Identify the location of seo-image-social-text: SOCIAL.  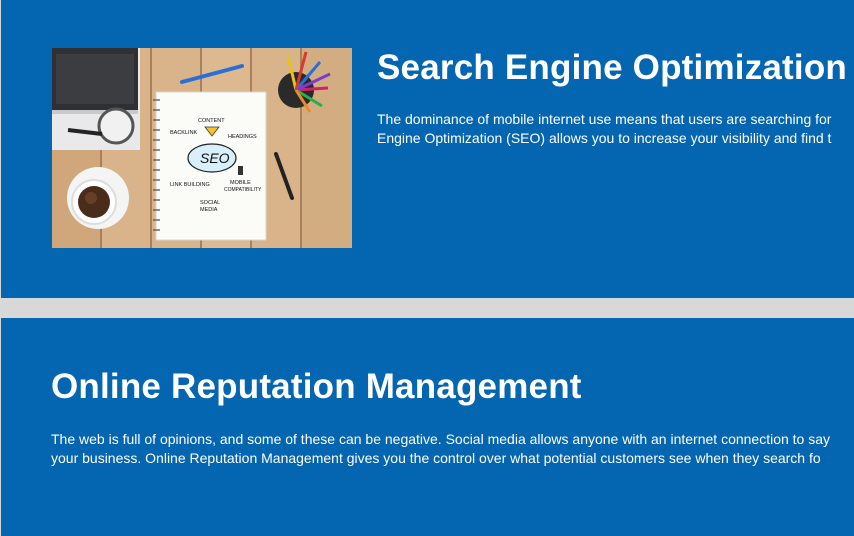
(210, 203).